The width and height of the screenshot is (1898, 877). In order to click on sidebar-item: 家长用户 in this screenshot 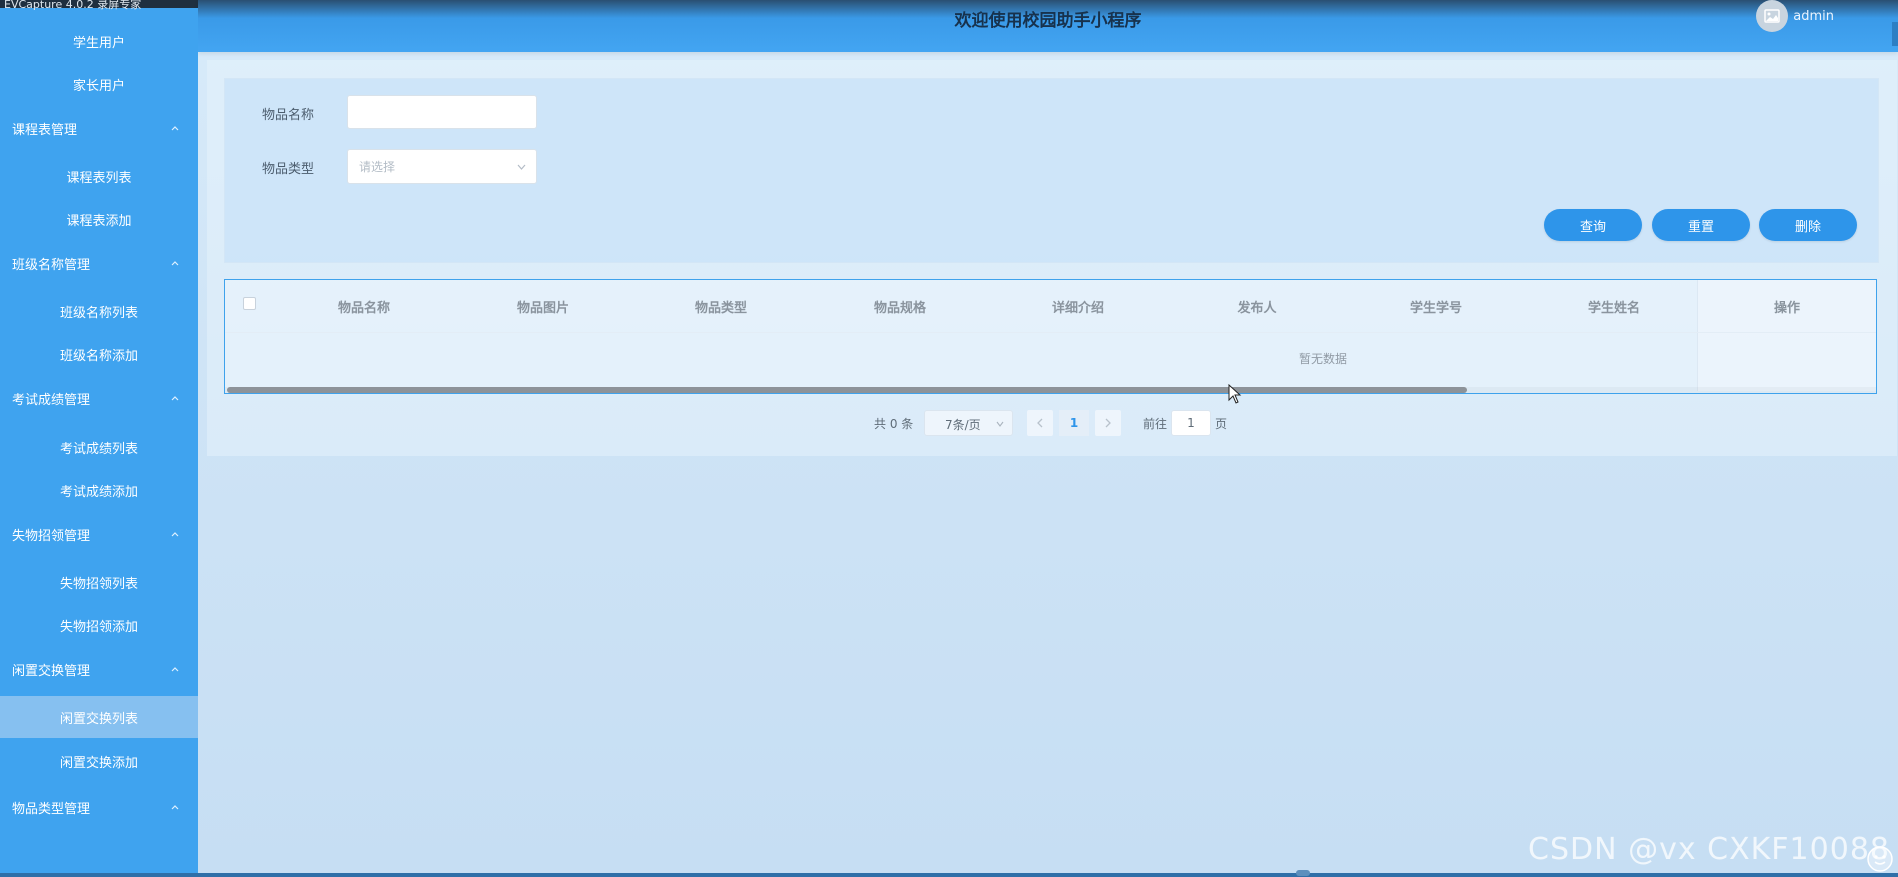, I will do `click(99, 84)`.